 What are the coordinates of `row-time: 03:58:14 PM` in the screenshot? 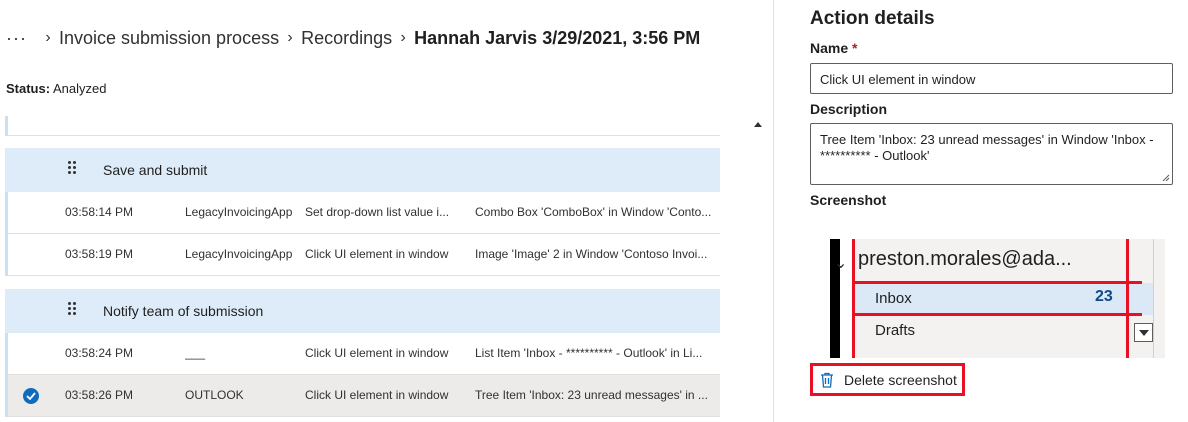 It's located at (99, 212).